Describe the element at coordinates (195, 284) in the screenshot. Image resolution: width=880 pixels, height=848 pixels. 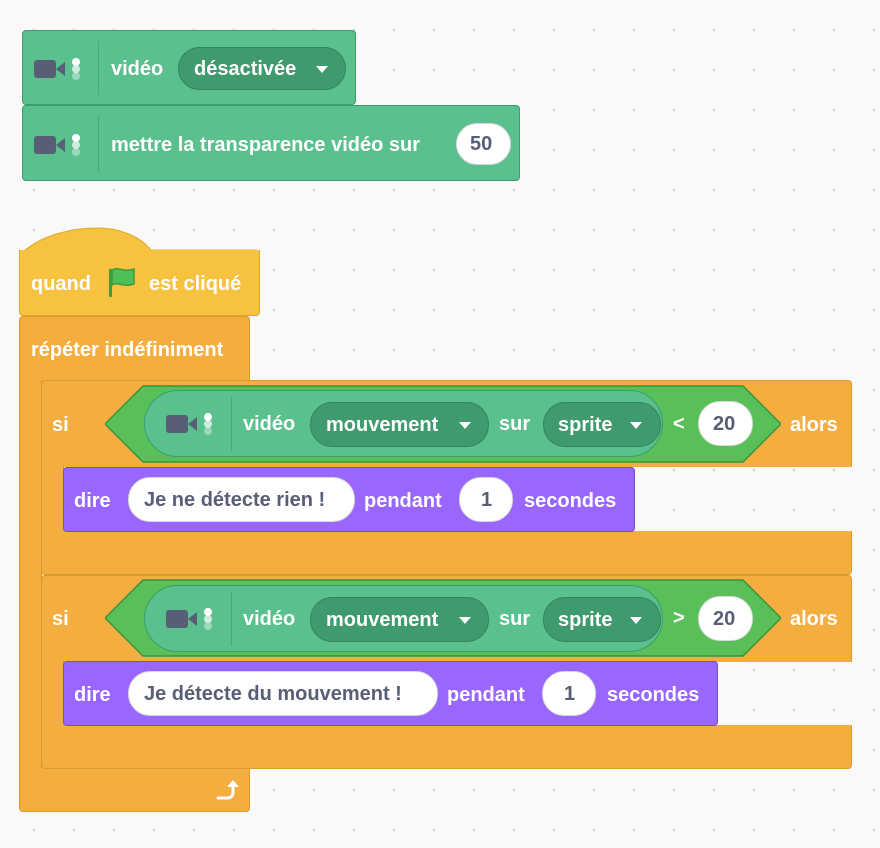
I see `clicked-label: est cliqué` at that location.